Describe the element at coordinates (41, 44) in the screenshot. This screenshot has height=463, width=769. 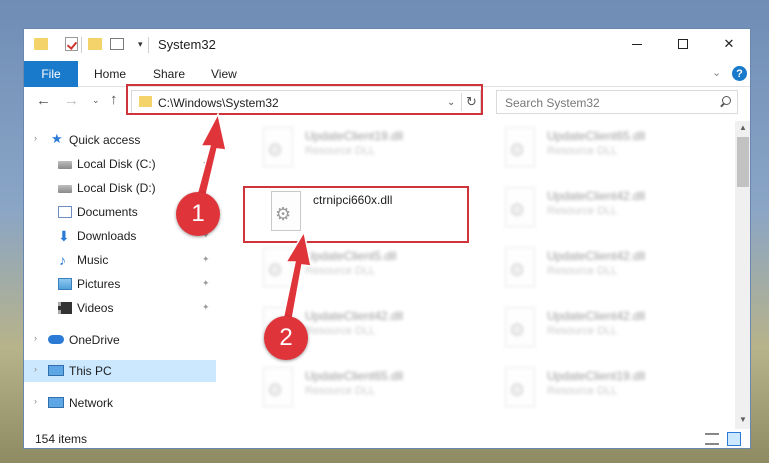
I see `folder-icon` at that location.